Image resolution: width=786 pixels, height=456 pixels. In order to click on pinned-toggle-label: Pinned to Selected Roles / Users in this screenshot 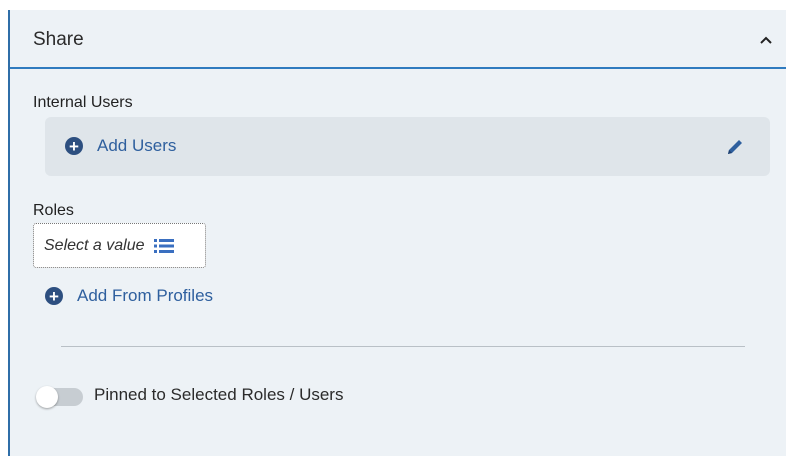, I will do `click(219, 394)`.